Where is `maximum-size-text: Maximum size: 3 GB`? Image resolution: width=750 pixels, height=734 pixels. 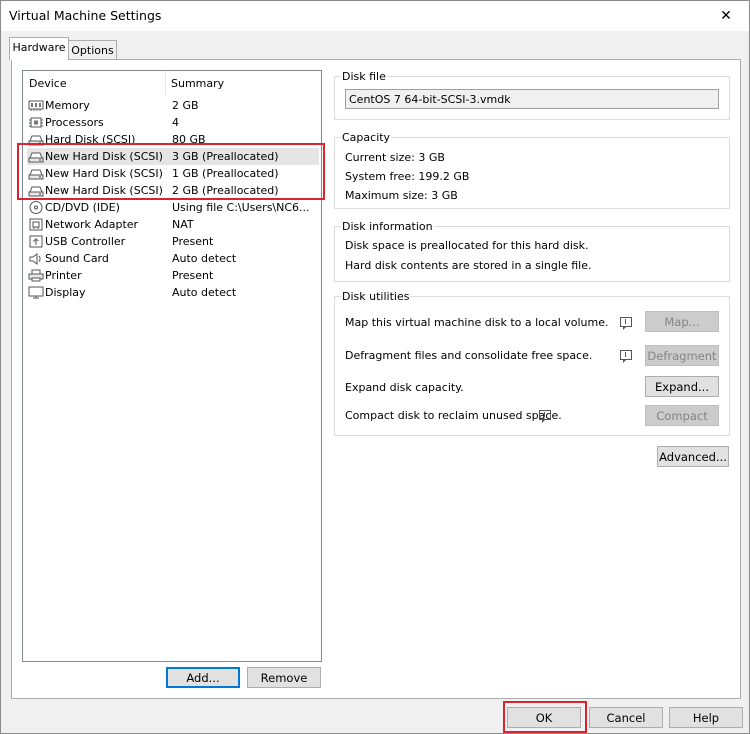
maximum-size-text: Maximum size: 3 GB is located at coordinates (401, 195).